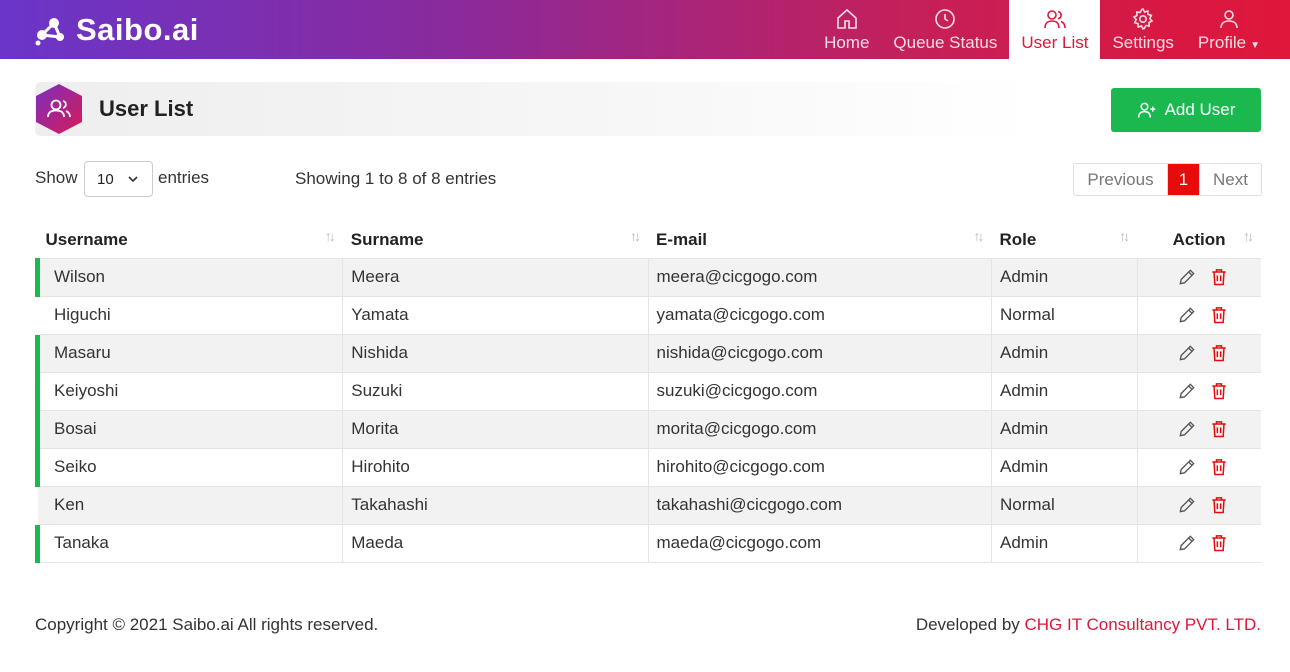 The width and height of the screenshot is (1290, 672). I want to click on brand-name: Saibo.ai, so click(137, 29).